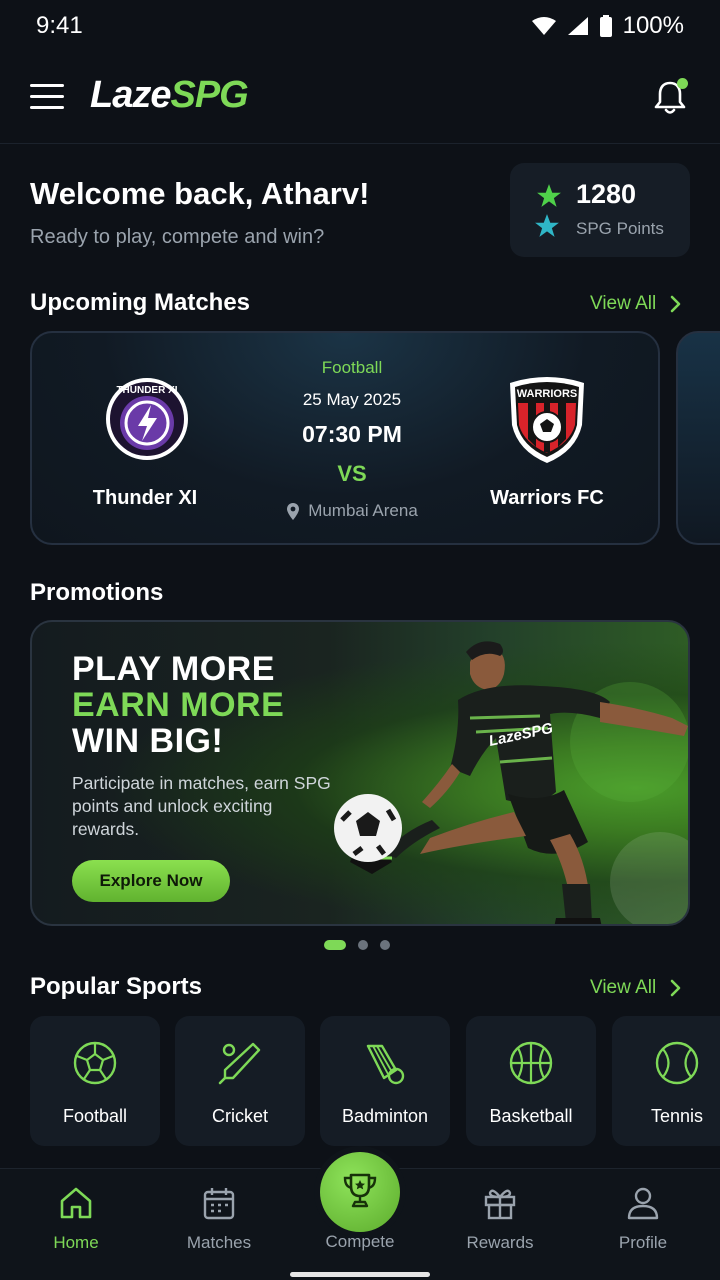 The height and width of the screenshot is (1280, 720). I want to click on football-icon, so click(95, 1063).